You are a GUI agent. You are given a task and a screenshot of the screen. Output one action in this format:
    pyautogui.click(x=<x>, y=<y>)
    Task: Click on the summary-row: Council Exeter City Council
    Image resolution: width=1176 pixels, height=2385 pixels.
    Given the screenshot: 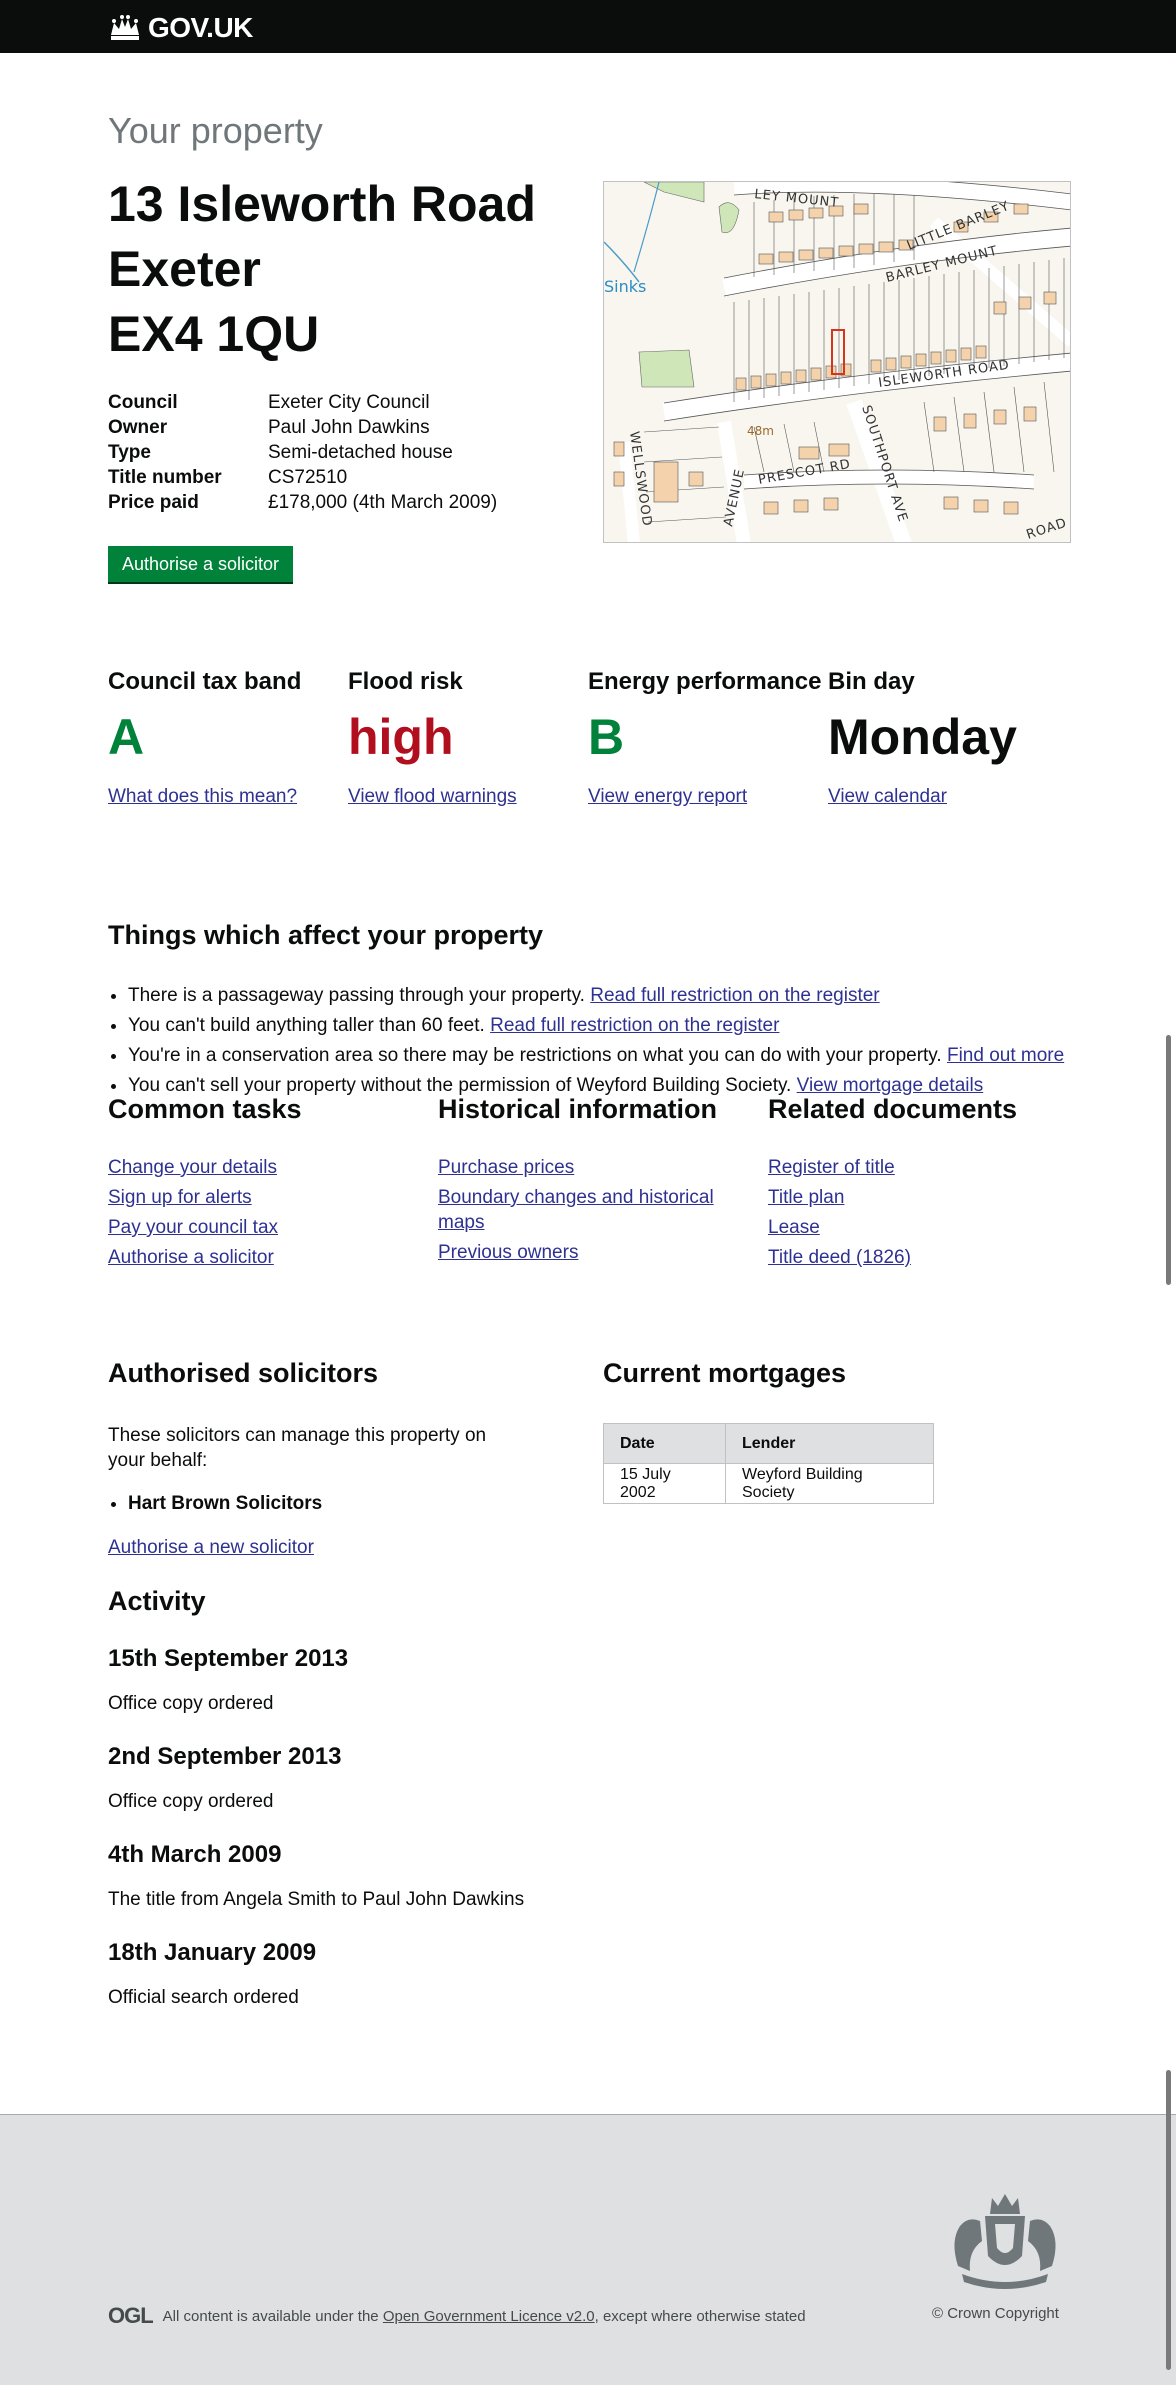 What is the action you would take?
    pyautogui.click(x=302, y=402)
    